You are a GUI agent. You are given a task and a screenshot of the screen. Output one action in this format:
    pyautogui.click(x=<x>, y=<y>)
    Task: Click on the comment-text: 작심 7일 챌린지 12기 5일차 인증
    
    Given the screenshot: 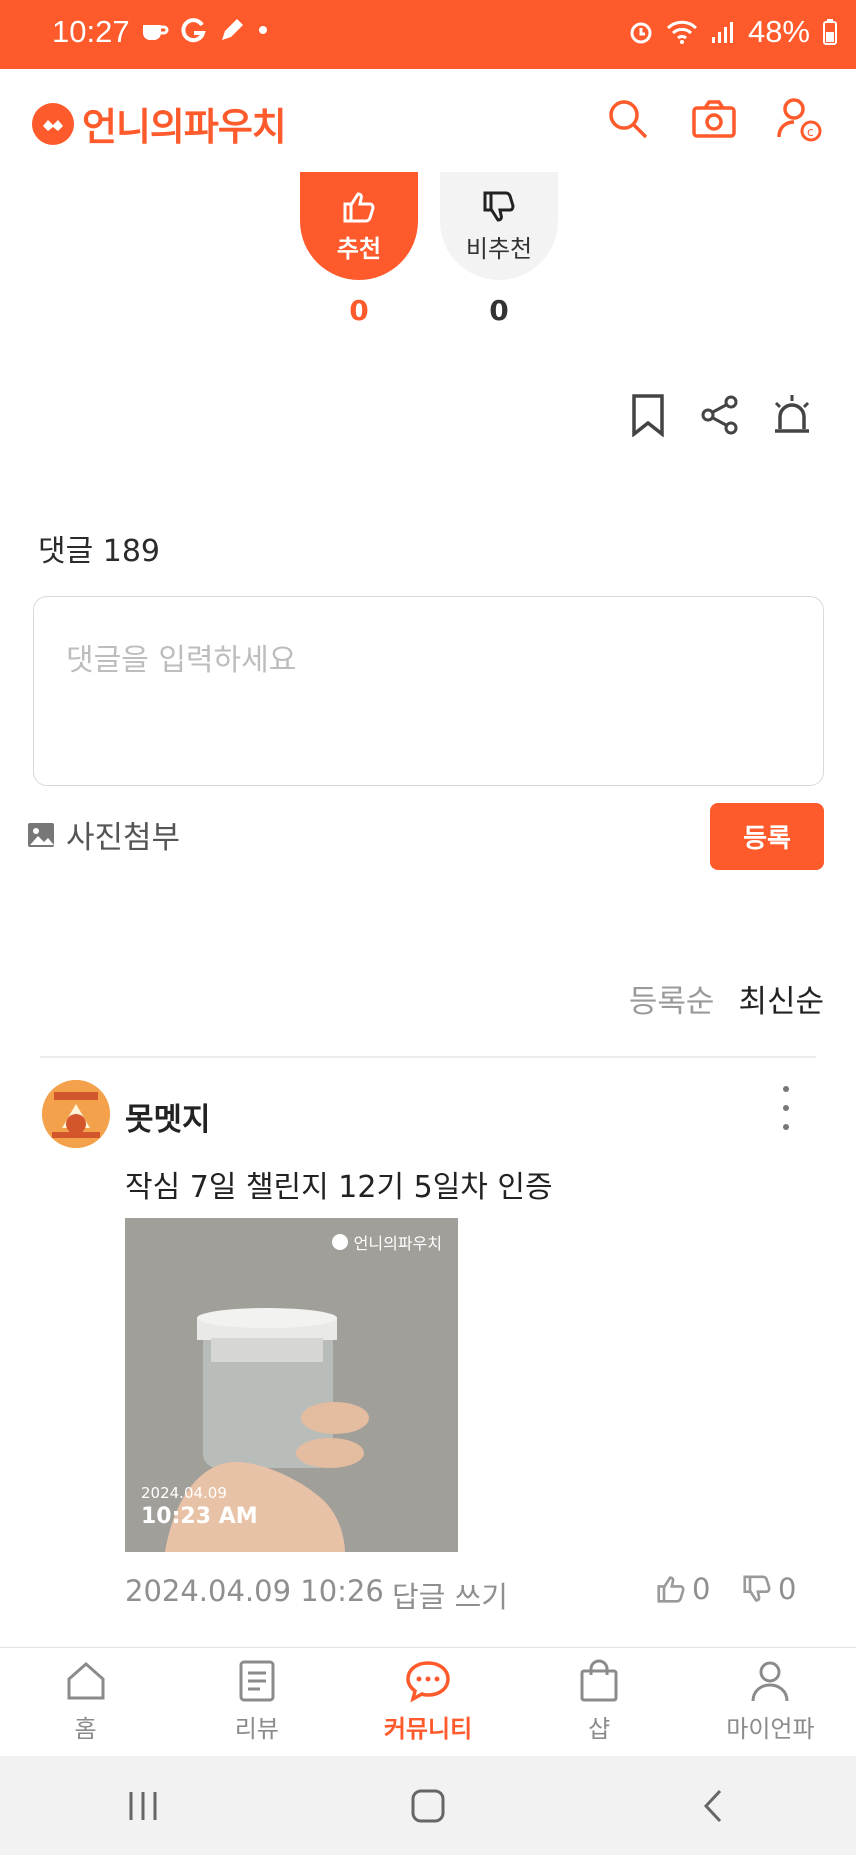 What is the action you would take?
    pyautogui.click(x=339, y=1187)
    